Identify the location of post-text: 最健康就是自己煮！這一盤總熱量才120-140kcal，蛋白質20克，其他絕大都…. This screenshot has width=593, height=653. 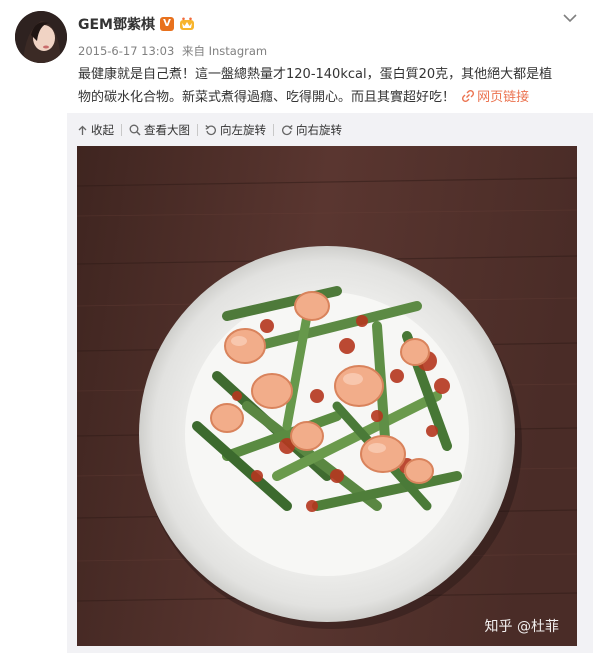
(330, 86).